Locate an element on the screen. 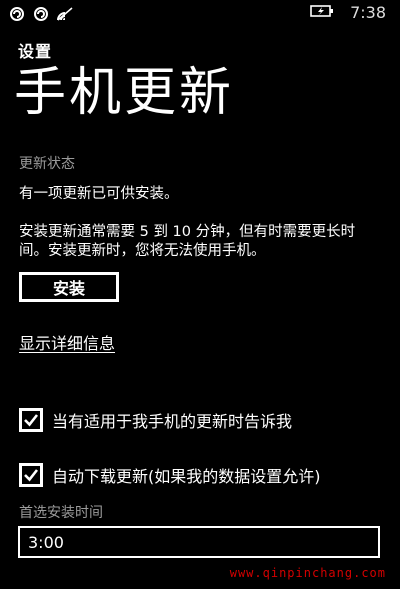  status-icons-left is located at coordinates (41, 16).